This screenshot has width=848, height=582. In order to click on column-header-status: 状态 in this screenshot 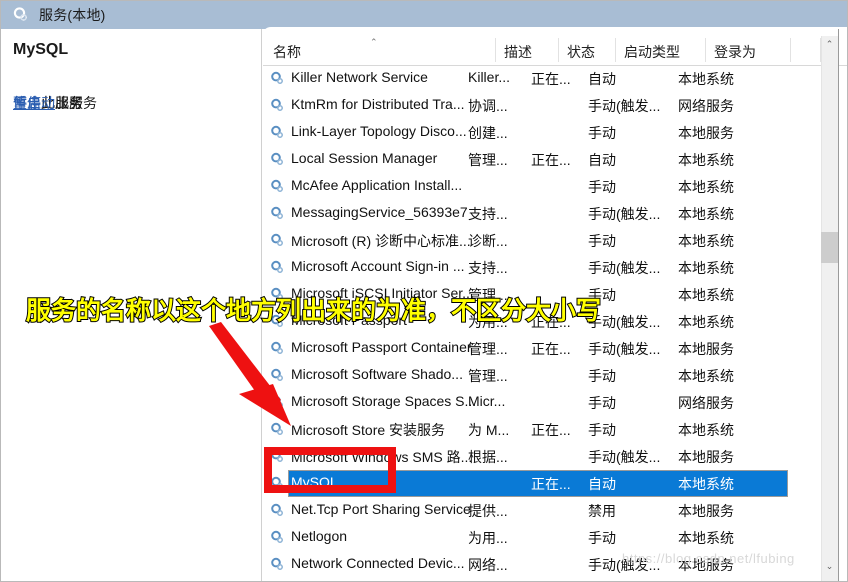, I will do `click(581, 52)`.